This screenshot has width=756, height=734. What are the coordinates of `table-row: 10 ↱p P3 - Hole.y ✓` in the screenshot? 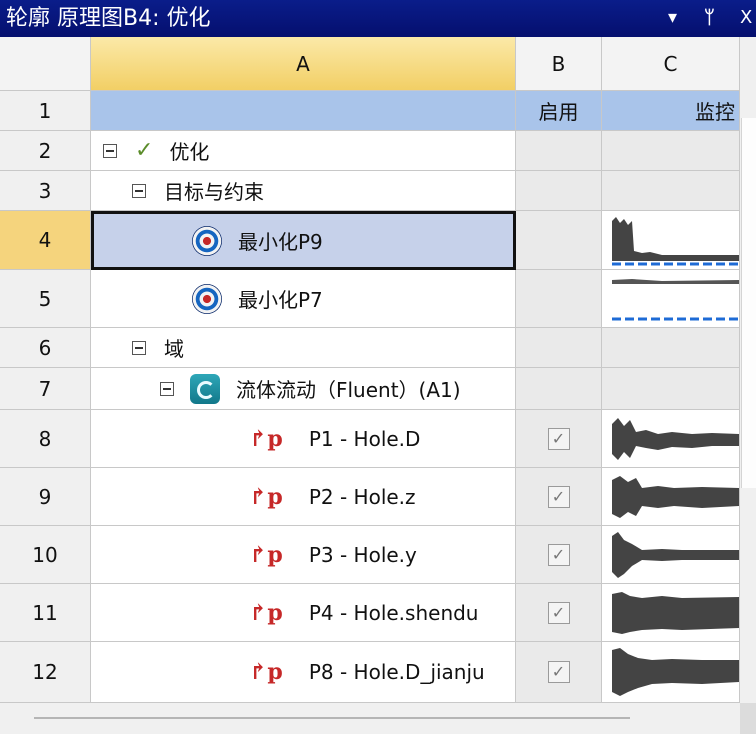 It's located at (370, 555).